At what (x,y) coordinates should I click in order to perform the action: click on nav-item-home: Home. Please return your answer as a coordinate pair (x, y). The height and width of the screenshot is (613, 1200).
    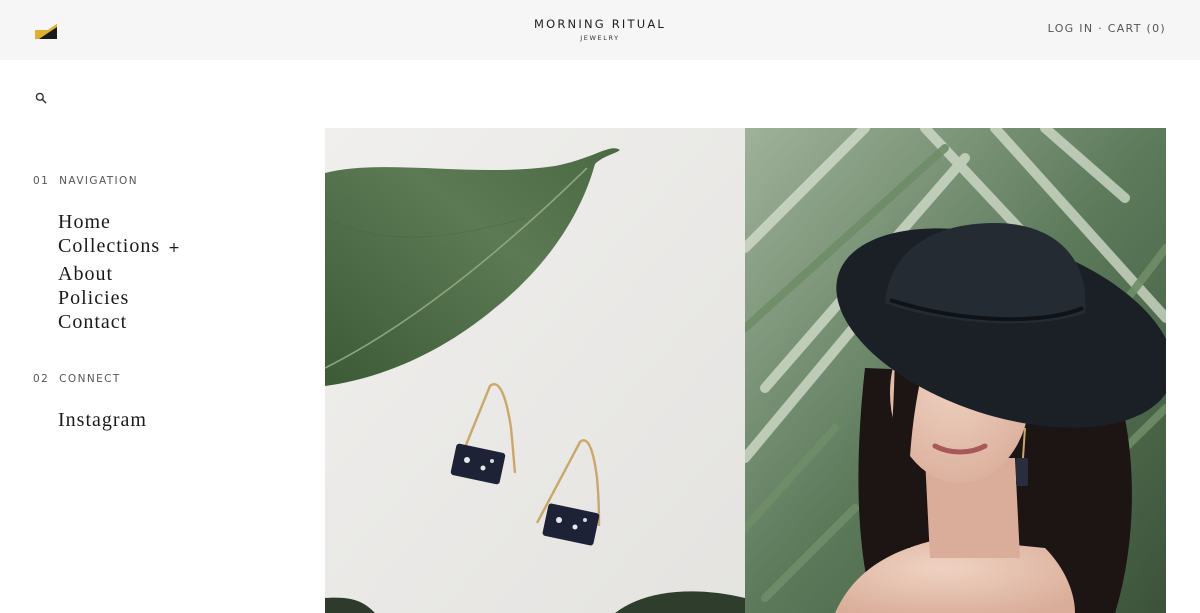
    Looking at the image, I should click on (119, 222).